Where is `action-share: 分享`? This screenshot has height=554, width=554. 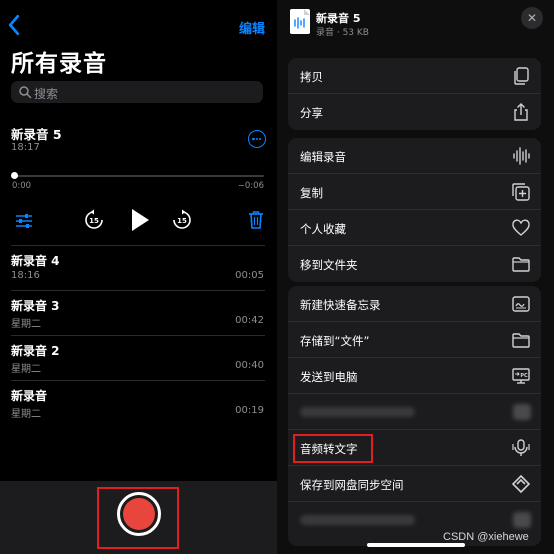
action-share: 分享 is located at coordinates (414, 112).